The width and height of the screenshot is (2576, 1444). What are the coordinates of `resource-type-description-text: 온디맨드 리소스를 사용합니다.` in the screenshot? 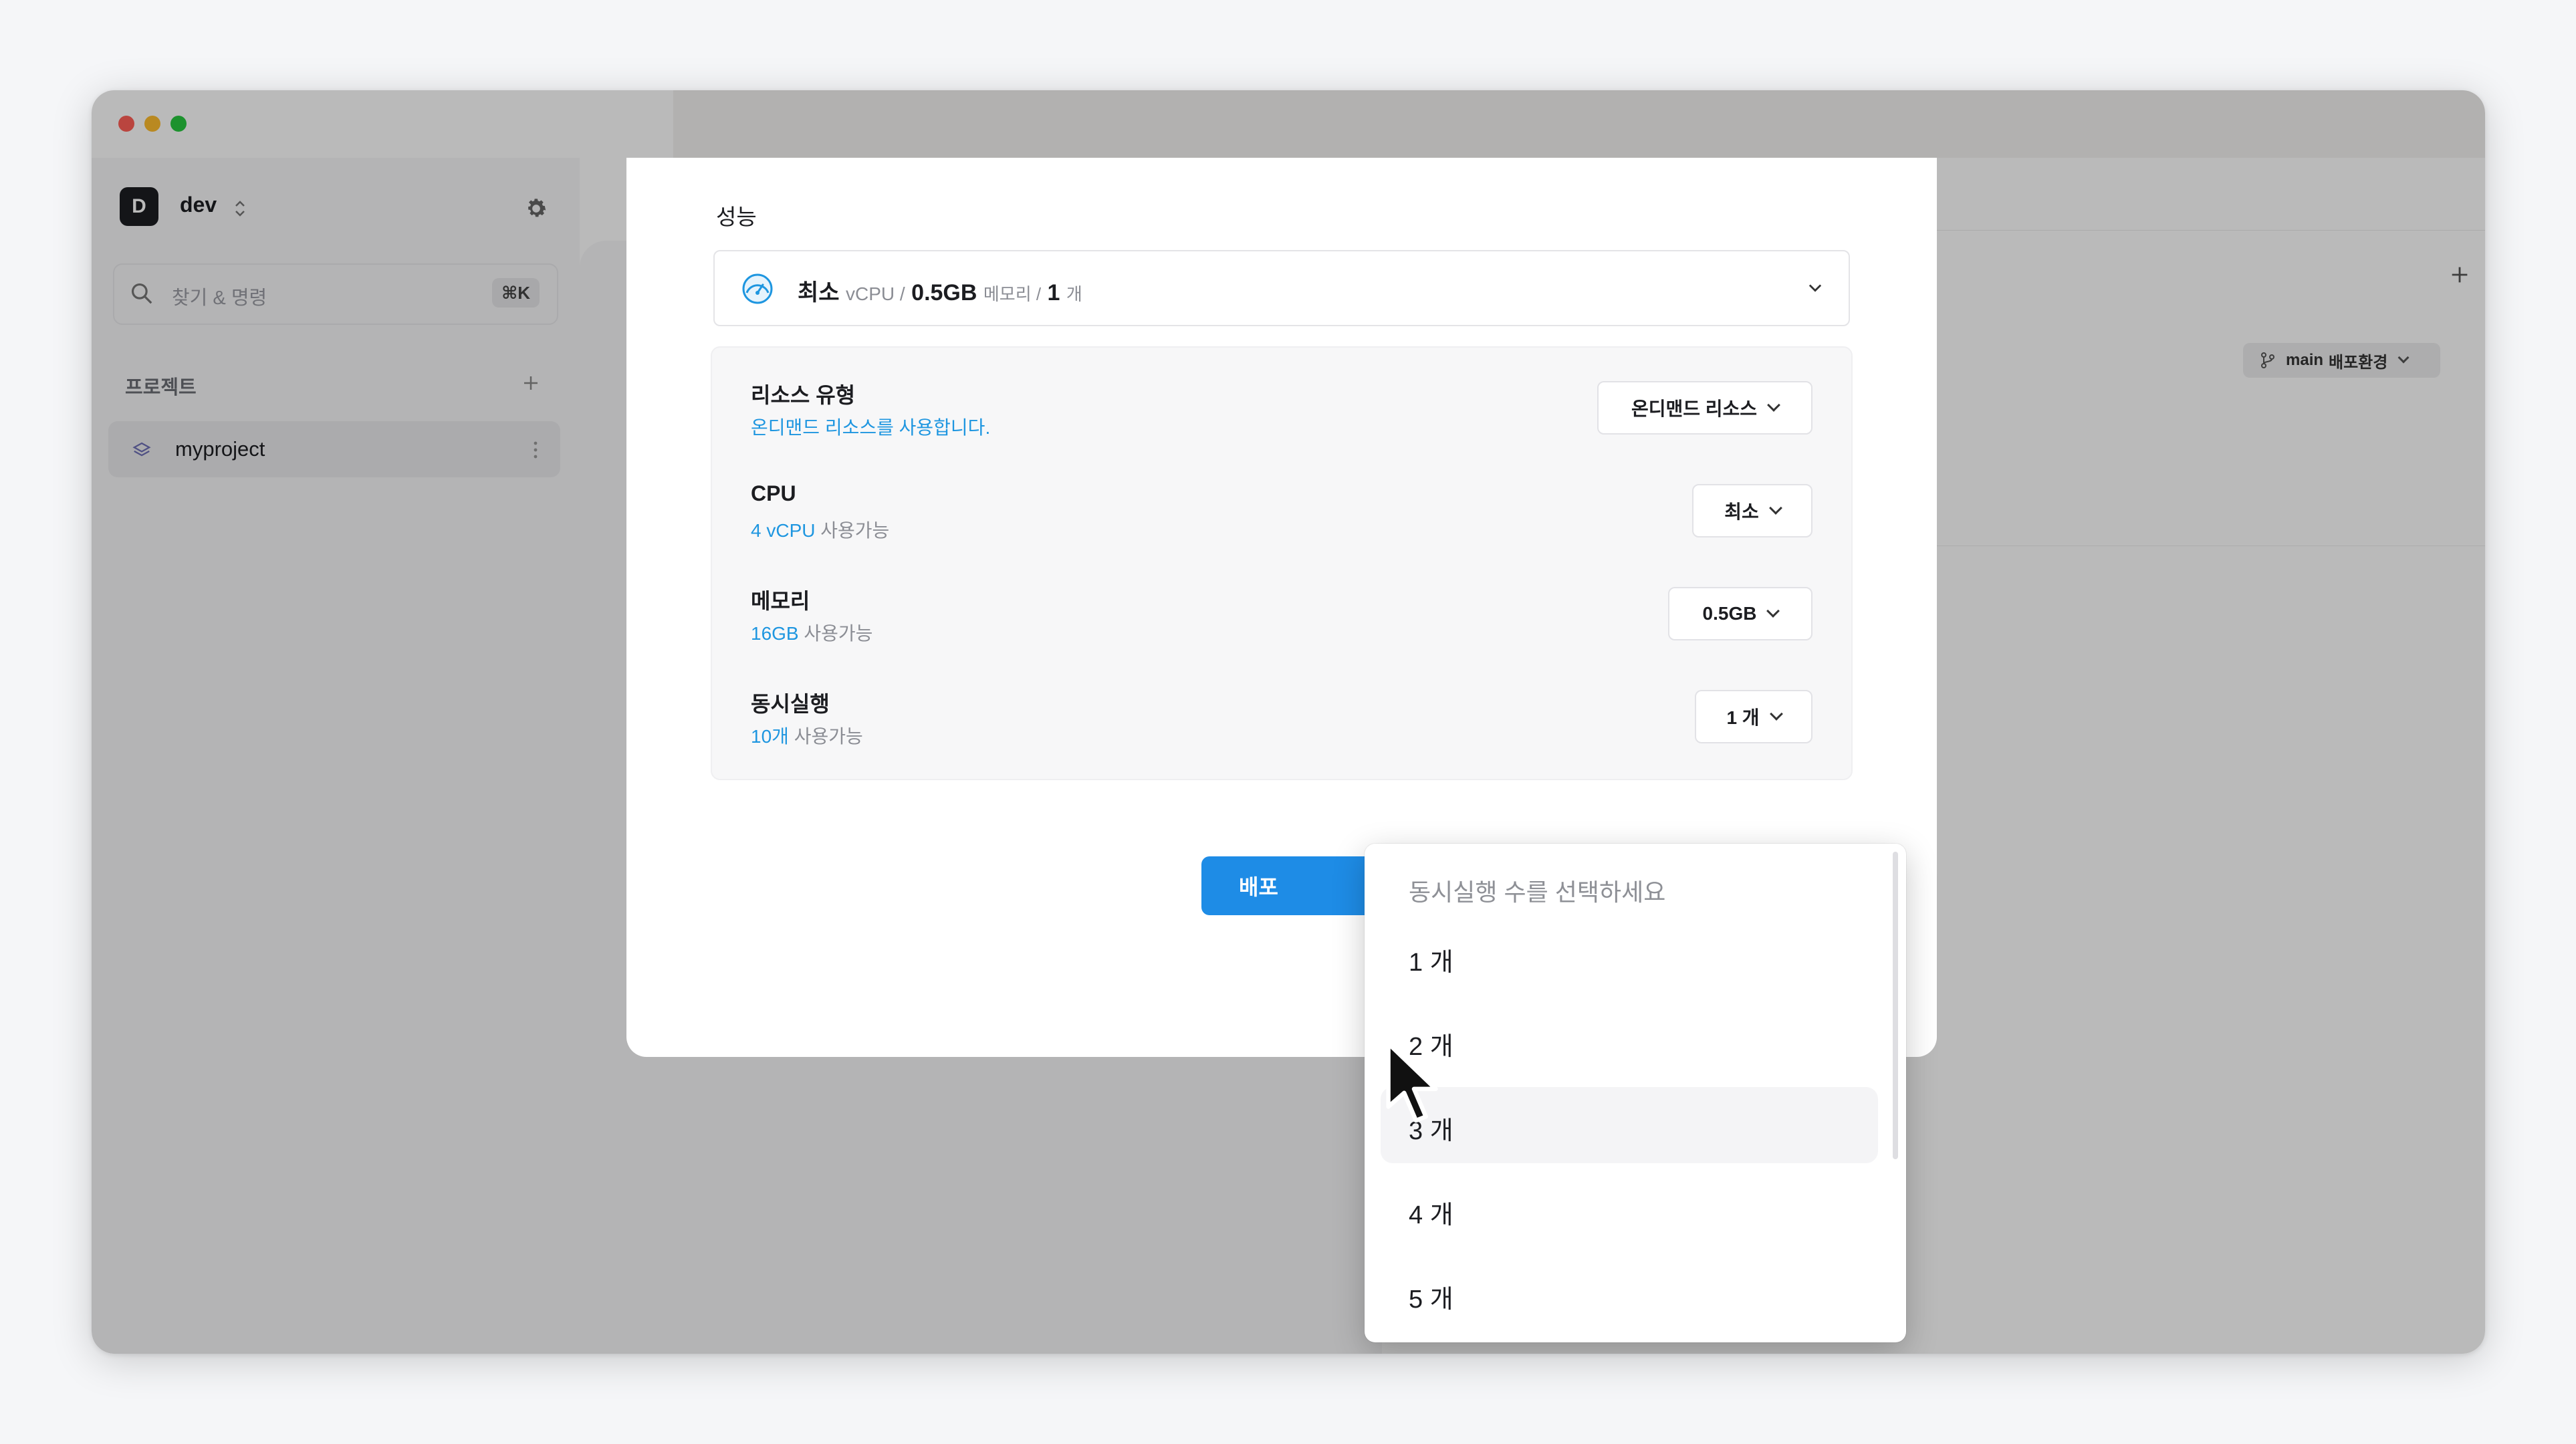 It's located at (871, 427).